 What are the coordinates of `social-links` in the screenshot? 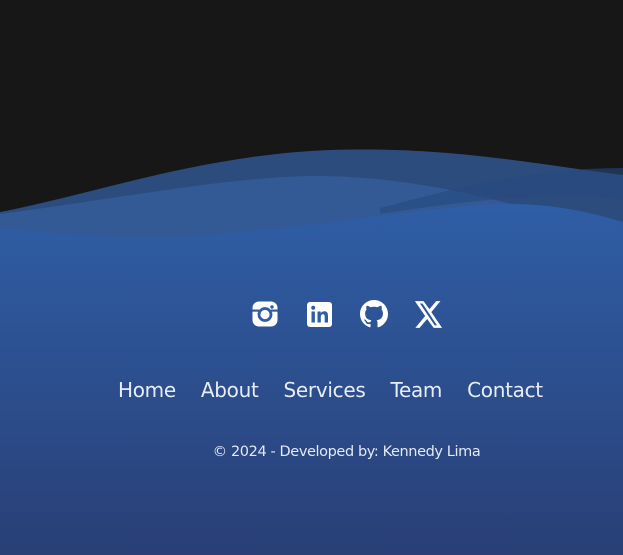 It's located at (347, 314).